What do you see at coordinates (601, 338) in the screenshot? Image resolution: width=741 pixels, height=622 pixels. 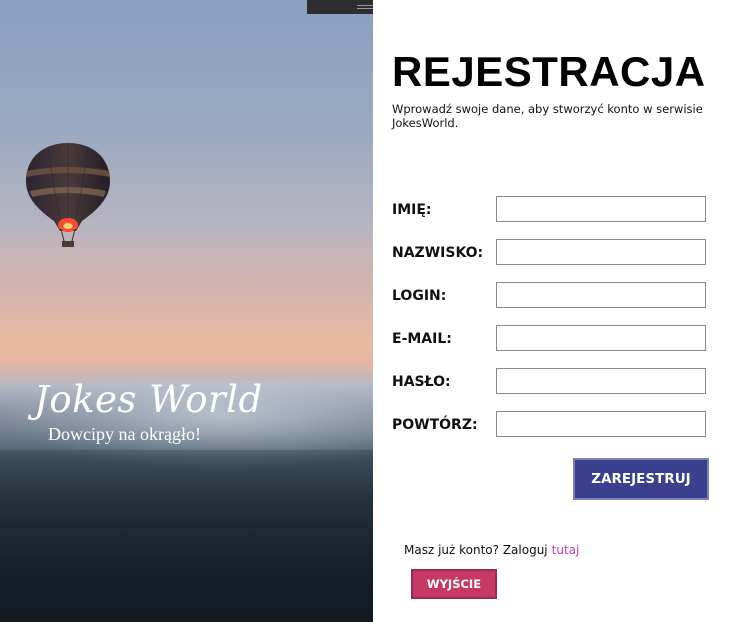 I see `email-field` at bounding box center [601, 338].